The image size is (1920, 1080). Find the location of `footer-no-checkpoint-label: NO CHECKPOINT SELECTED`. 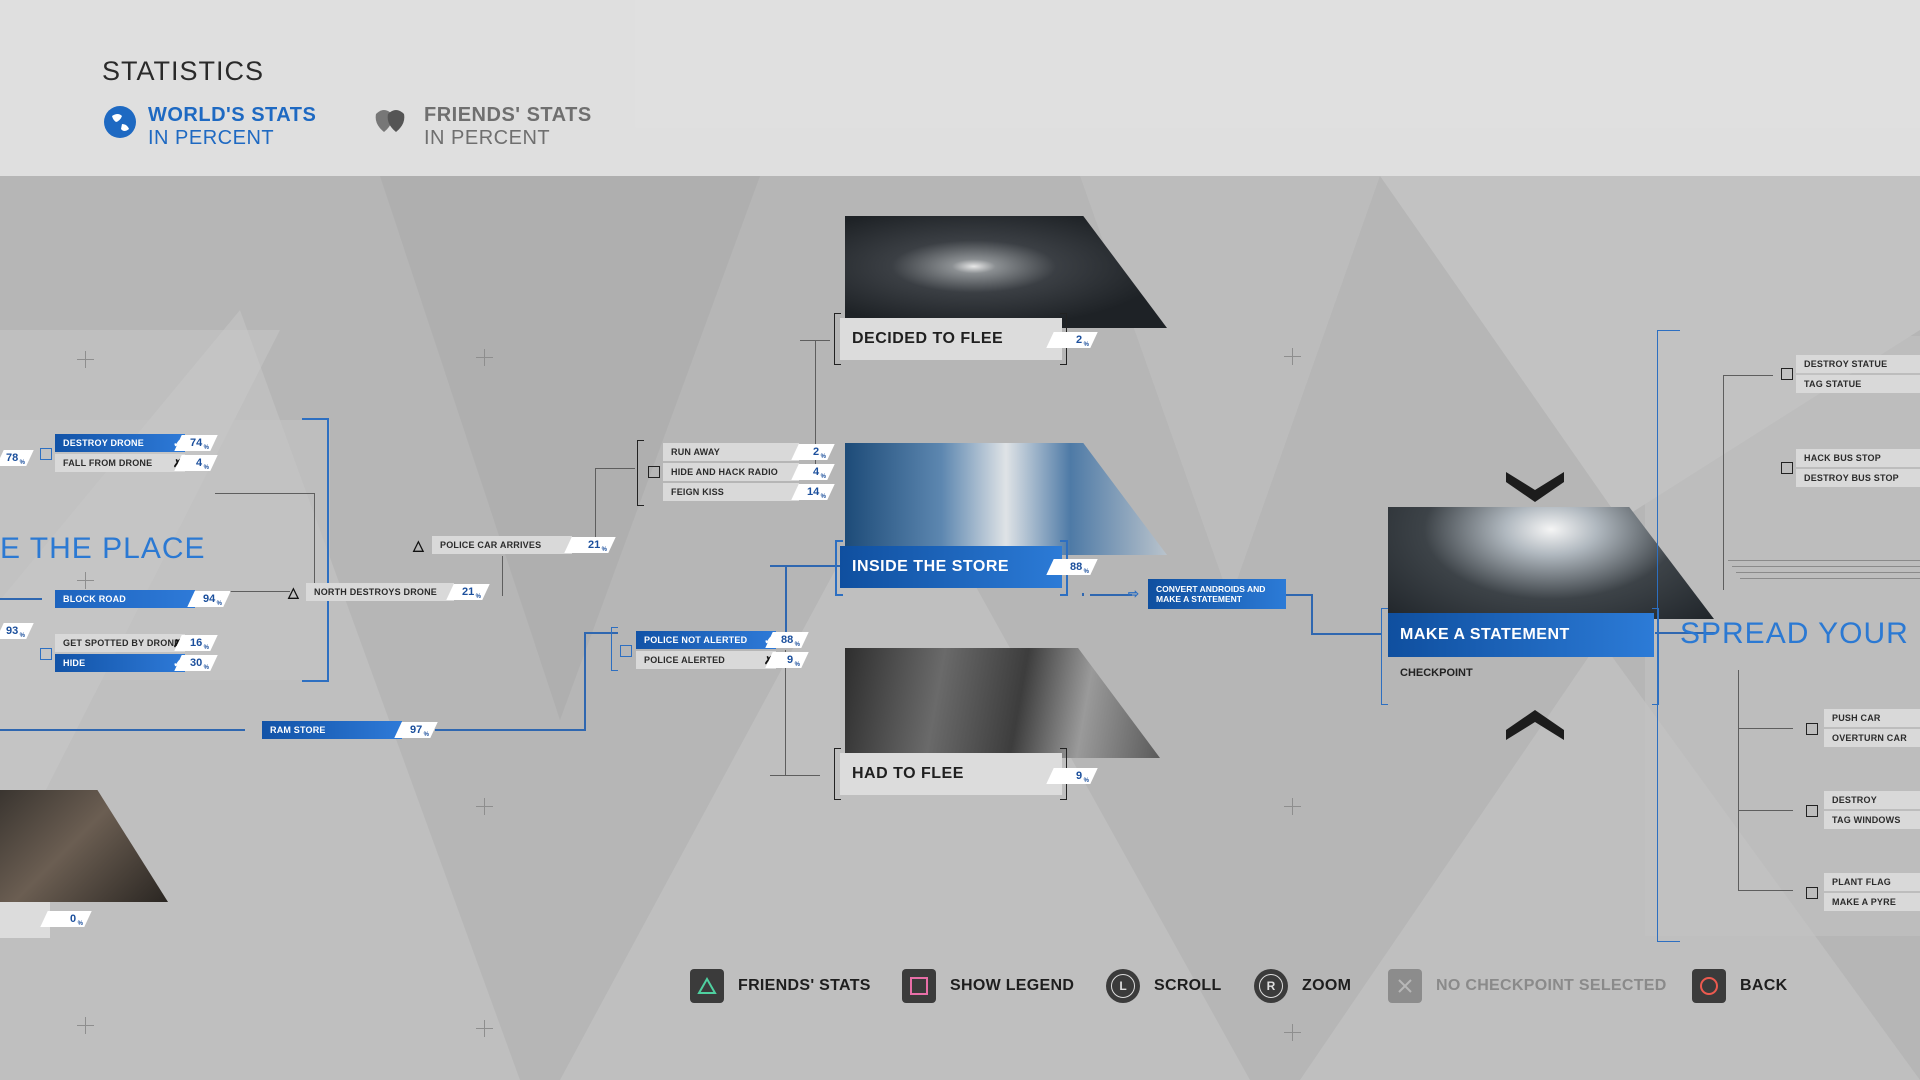

footer-no-checkpoint-label: NO CHECKPOINT SELECTED is located at coordinates (1551, 985).